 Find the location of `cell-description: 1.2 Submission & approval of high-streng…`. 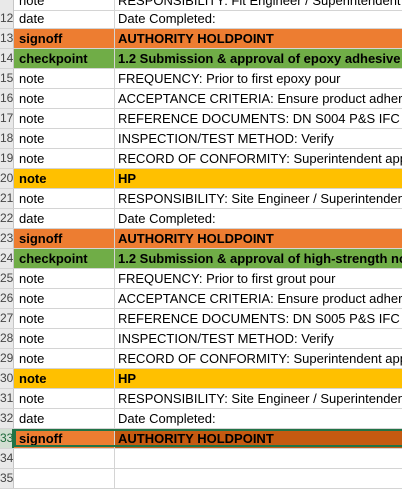

cell-description: 1.2 Submission & approval of high-streng… is located at coordinates (258, 258).